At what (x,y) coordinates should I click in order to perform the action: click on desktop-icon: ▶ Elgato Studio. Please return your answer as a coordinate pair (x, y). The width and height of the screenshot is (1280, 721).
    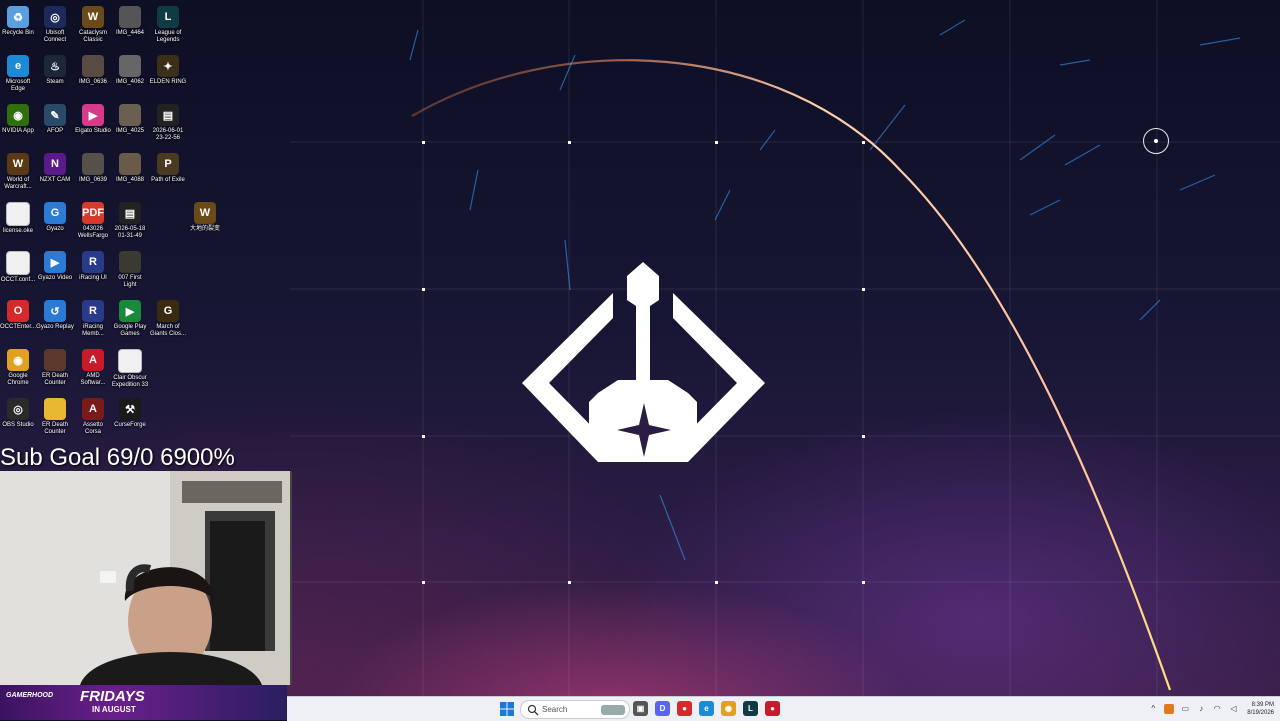
    Looking at the image, I should click on (93, 119).